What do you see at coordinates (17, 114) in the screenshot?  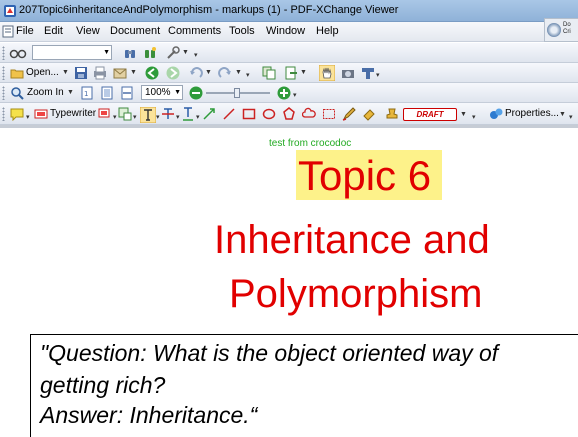 I see `sticky-note-icon` at bounding box center [17, 114].